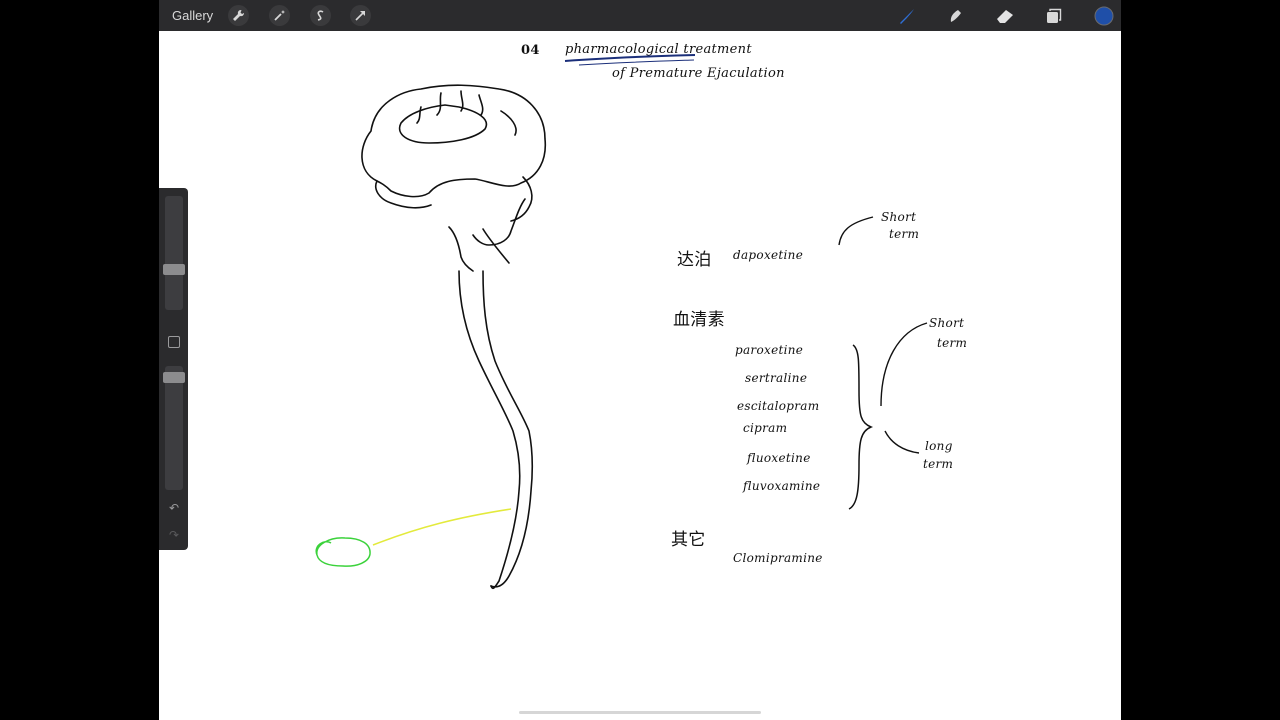 The height and width of the screenshot is (720, 1280). What do you see at coordinates (768, 255) in the screenshot?
I see `dapoxetine-label: dapoxetine` at bounding box center [768, 255].